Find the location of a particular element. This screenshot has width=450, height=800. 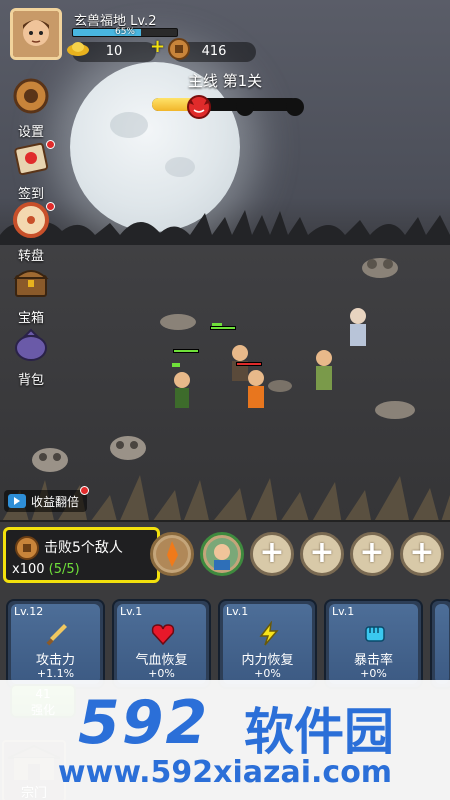

stat-card-hp-regen: Lv.1 气血恢复 +0% is located at coordinates (161, 644).